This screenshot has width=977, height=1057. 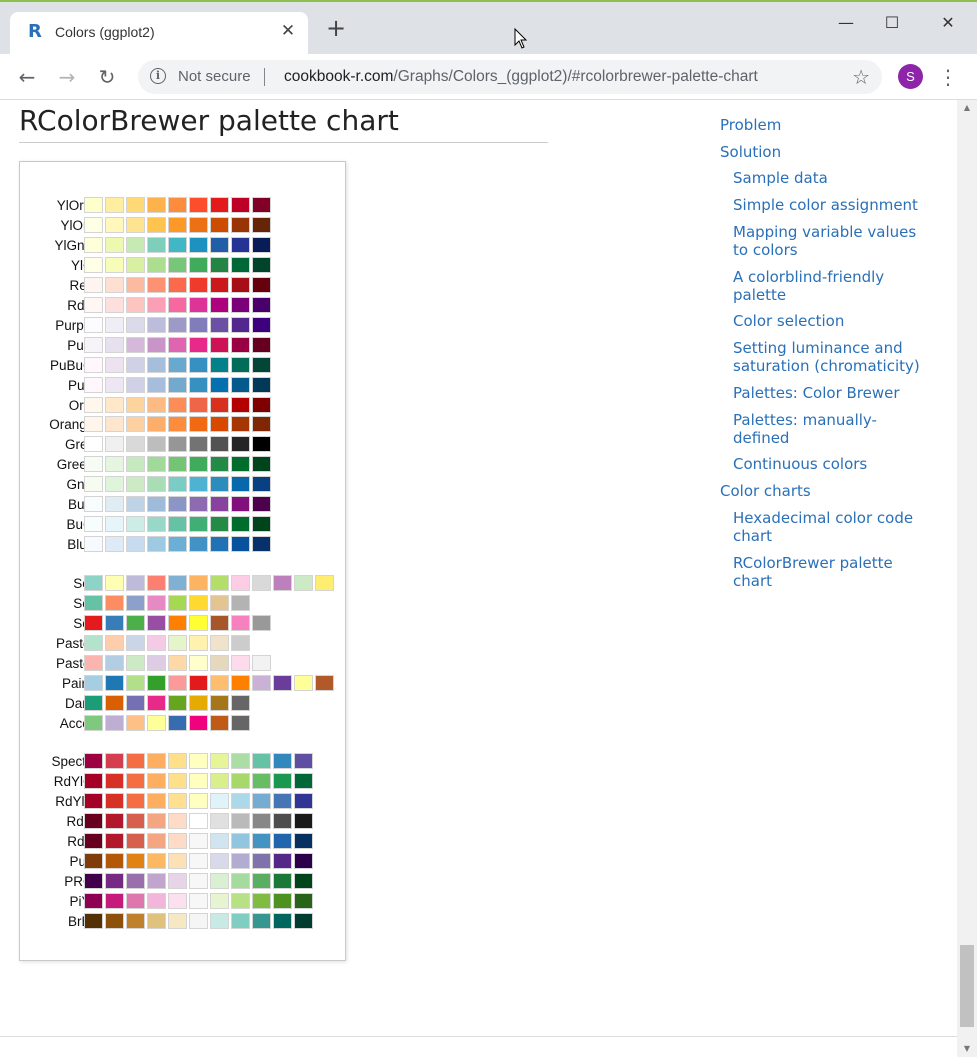 What do you see at coordinates (822, 125) in the screenshot?
I see `toc-link: Problem` at bounding box center [822, 125].